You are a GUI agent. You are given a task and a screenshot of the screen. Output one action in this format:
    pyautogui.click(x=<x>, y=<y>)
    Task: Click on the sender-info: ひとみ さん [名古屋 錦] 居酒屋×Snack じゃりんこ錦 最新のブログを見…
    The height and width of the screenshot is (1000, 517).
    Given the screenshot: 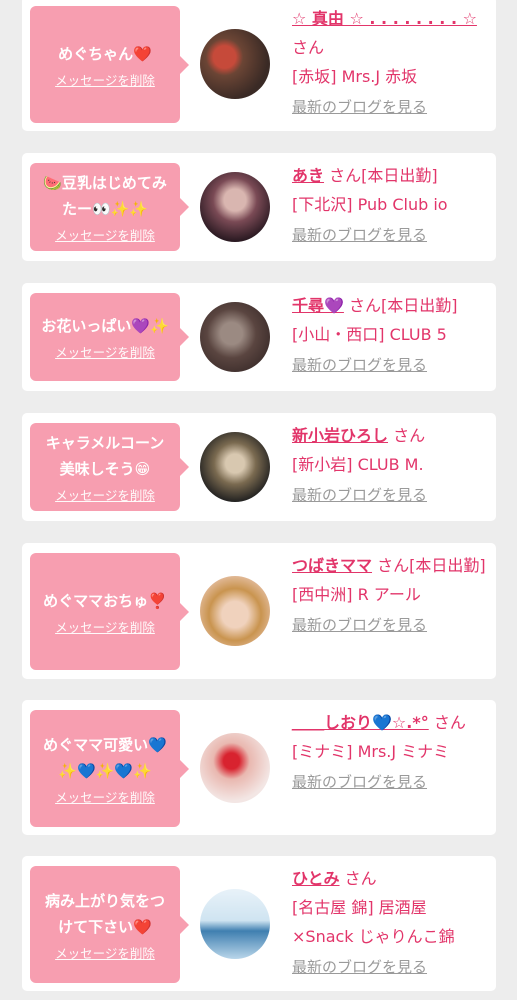 What is the action you would take?
    pyautogui.click(x=389, y=923)
    